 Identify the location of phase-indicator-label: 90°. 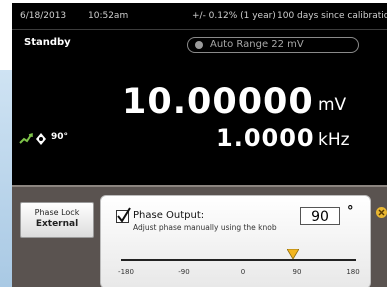
(60, 137).